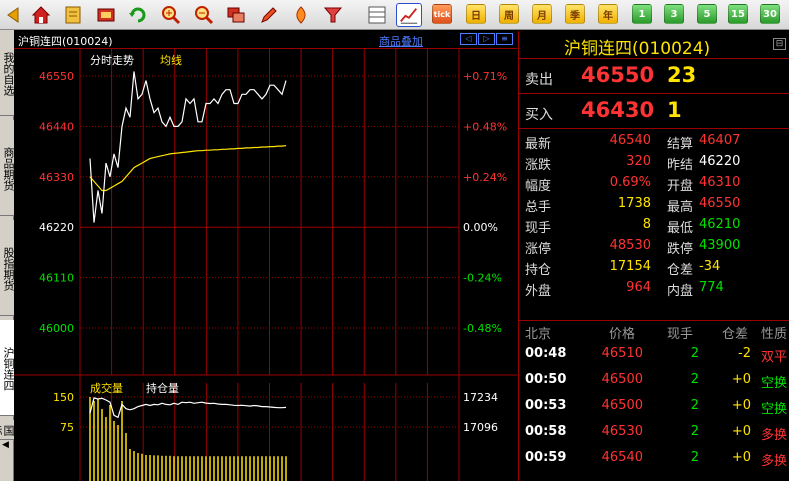 The image size is (789, 481). Describe the element at coordinates (642, 14) in the screenshot. I see `period-button-6: 1` at that location.